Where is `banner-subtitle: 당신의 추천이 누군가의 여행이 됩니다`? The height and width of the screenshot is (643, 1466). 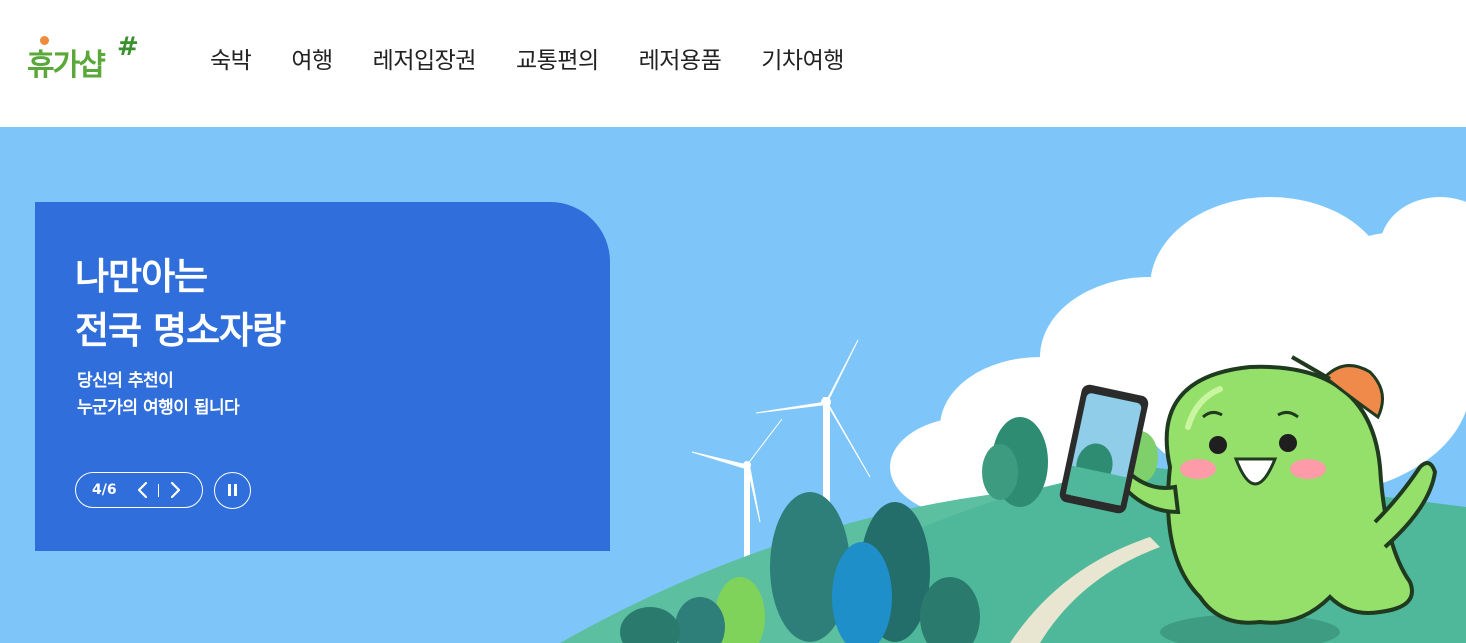 banner-subtitle: 당신의 추천이 누군가의 여행이 됩니다 is located at coordinates (158, 395).